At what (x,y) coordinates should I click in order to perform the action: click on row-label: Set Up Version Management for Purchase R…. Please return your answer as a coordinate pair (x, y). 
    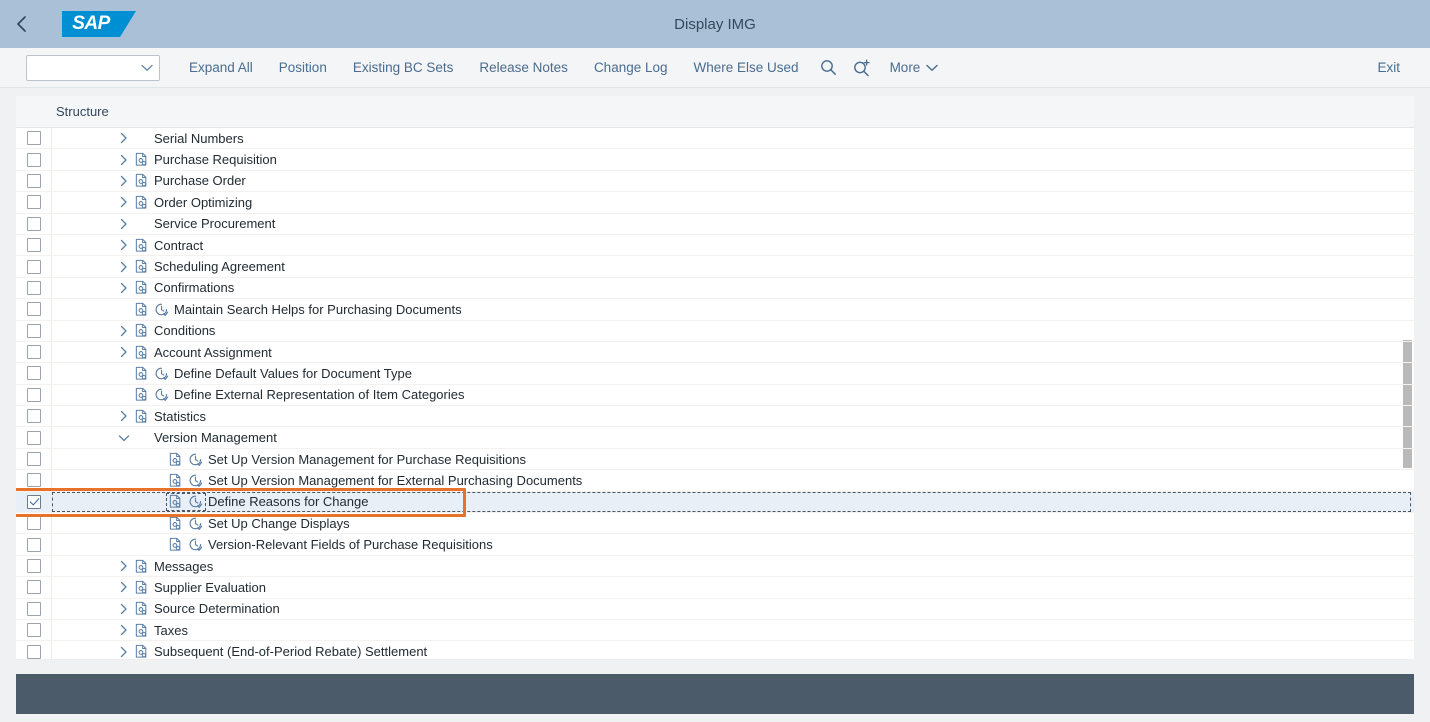
    Looking at the image, I should click on (365, 459).